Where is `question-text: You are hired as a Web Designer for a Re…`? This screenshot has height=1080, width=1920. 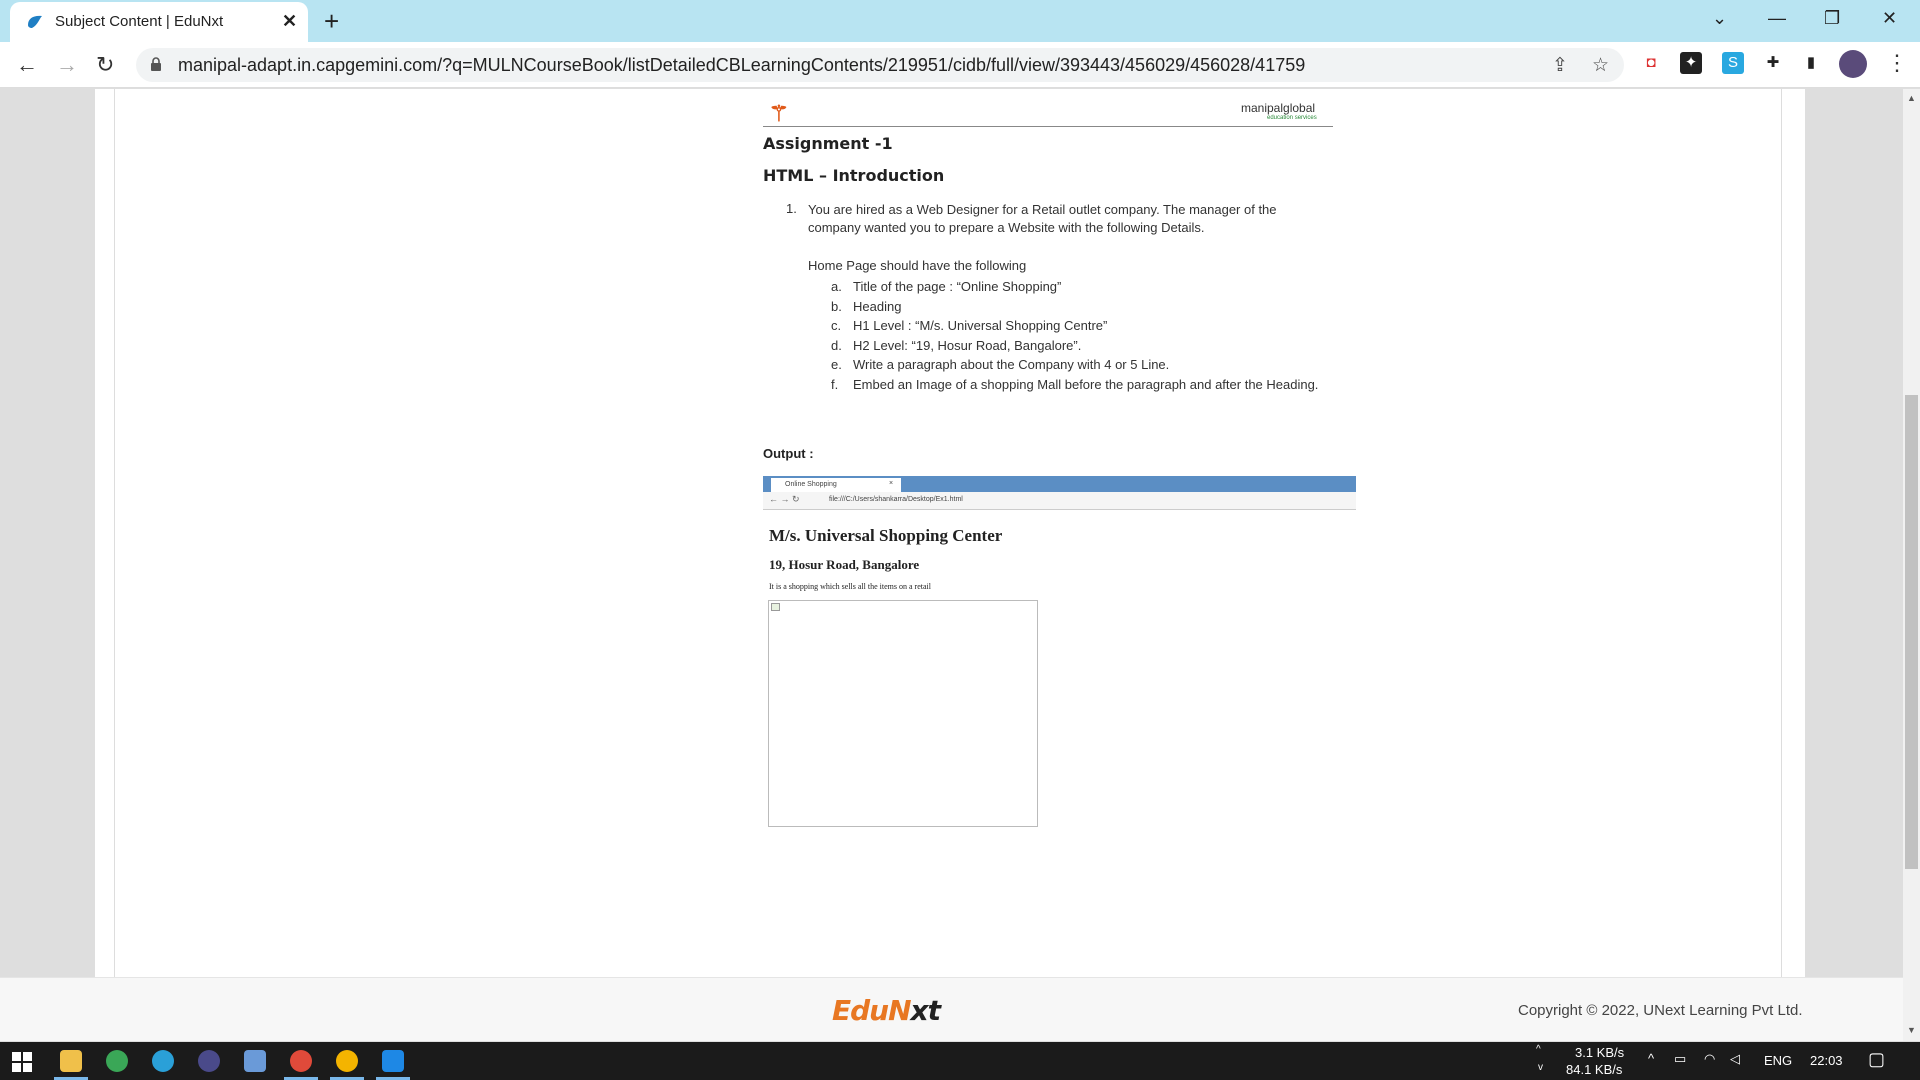 question-text: You are hired as a Web Designer for a Re… is located at coordinates (1042, 218).